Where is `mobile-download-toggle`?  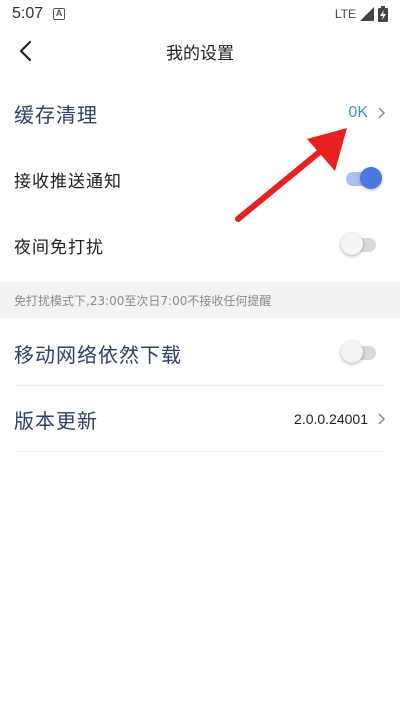
mobile-download-toggle is located at coordinates (358, 352).